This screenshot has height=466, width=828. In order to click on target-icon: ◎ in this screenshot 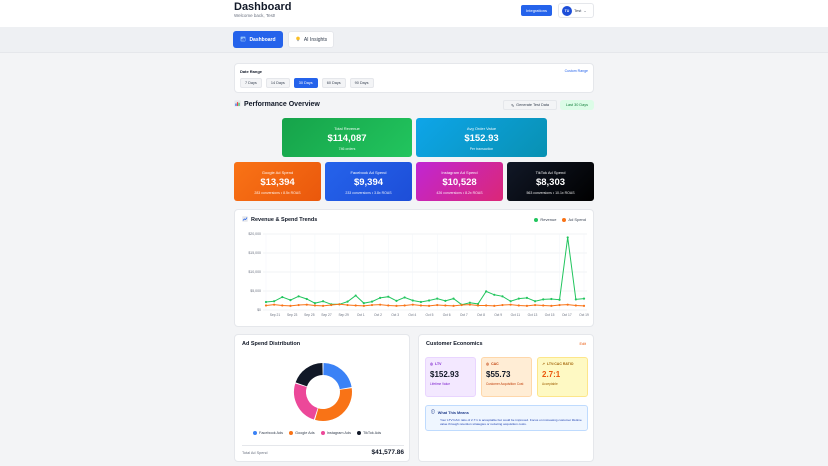, I will do `click(488, 364)`.